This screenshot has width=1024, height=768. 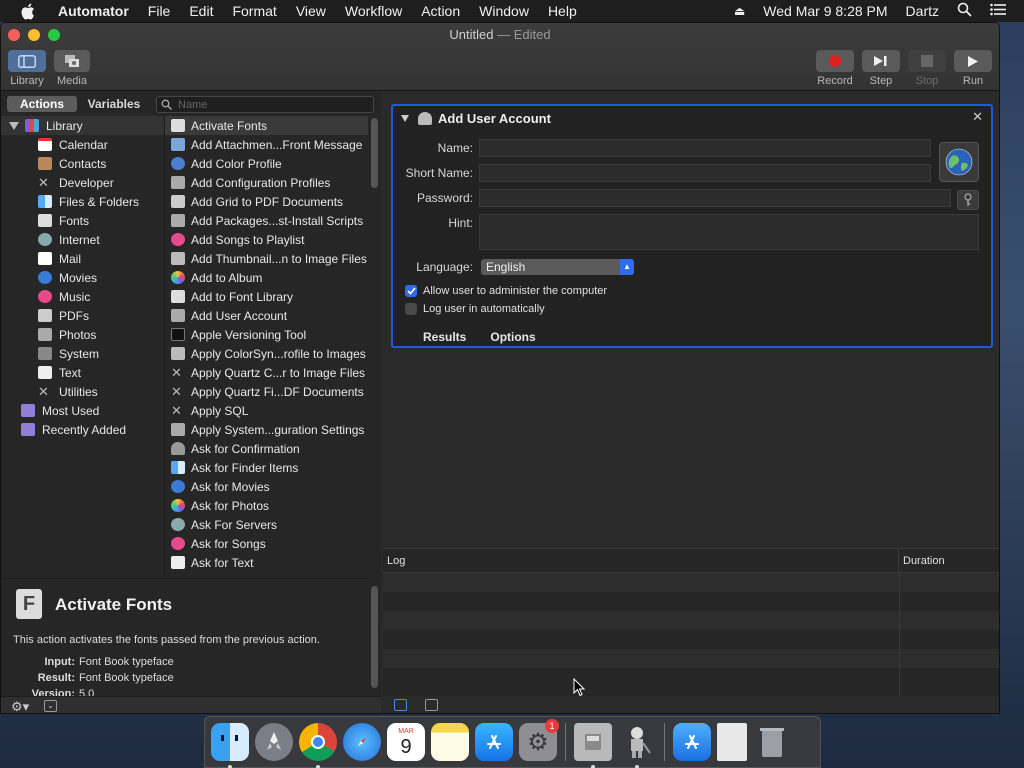 I want to click on category-fonts: Fonts, so click(x=82, y=220).